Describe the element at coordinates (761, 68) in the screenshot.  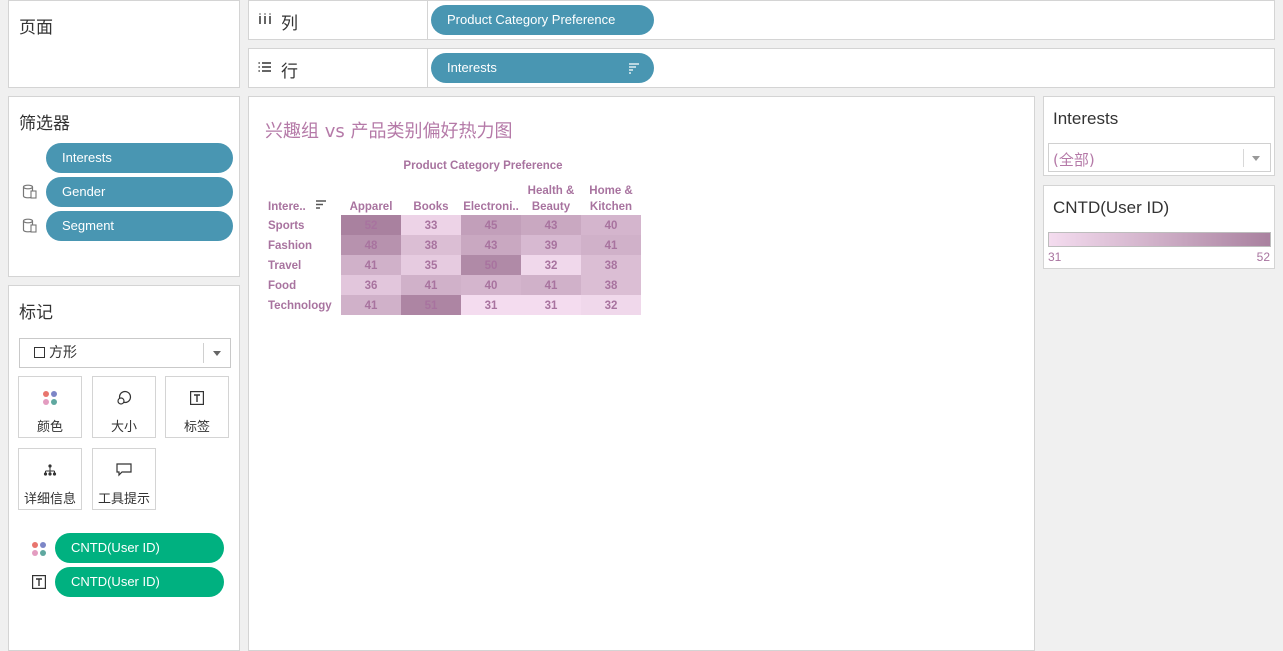
I see `rows-shelf: 行 Interests` at that location.